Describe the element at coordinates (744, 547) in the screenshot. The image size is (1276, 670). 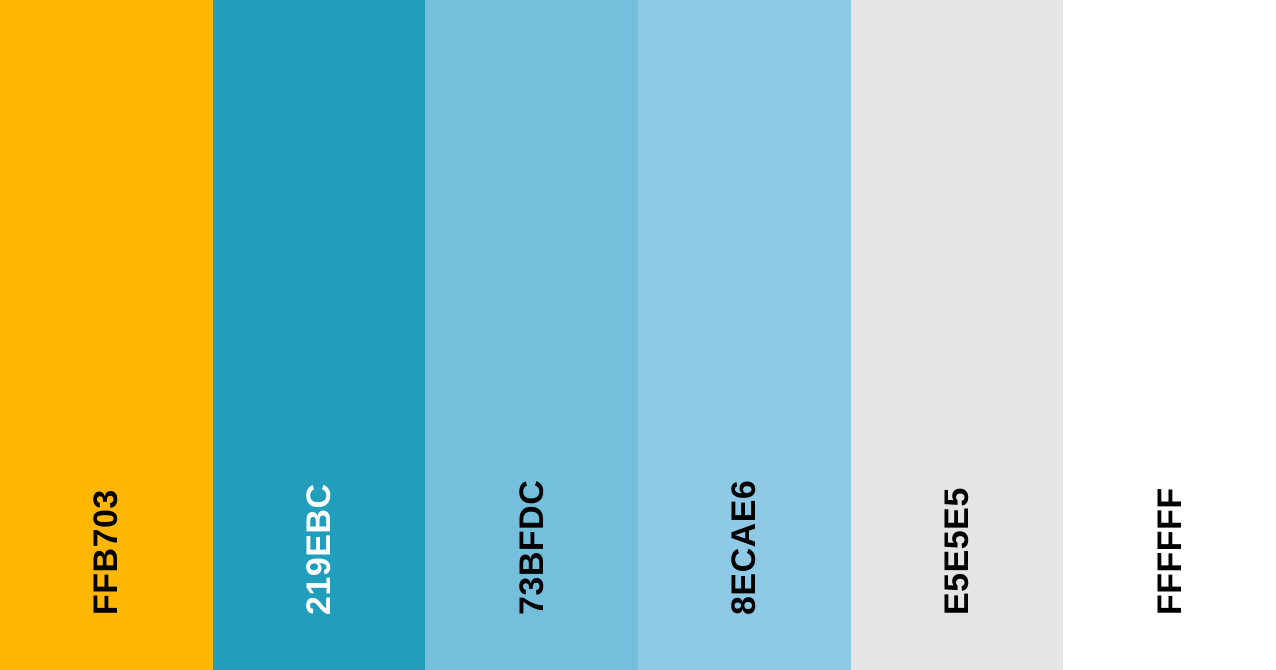
I see `swatch-hex-label: 8ECAE6` at that location.